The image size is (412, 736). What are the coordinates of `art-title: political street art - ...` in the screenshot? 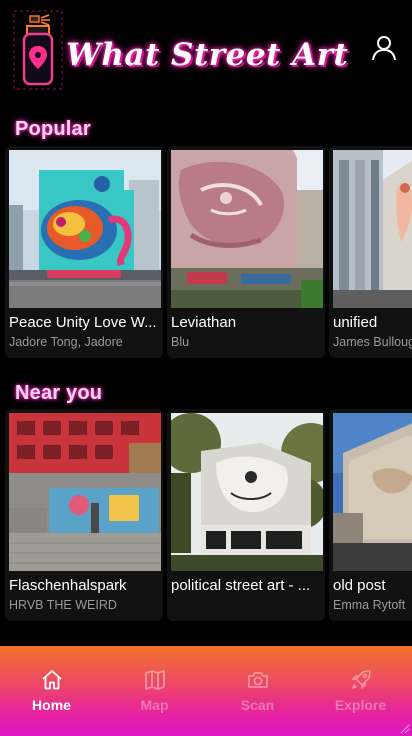 It's located at (241, 585).